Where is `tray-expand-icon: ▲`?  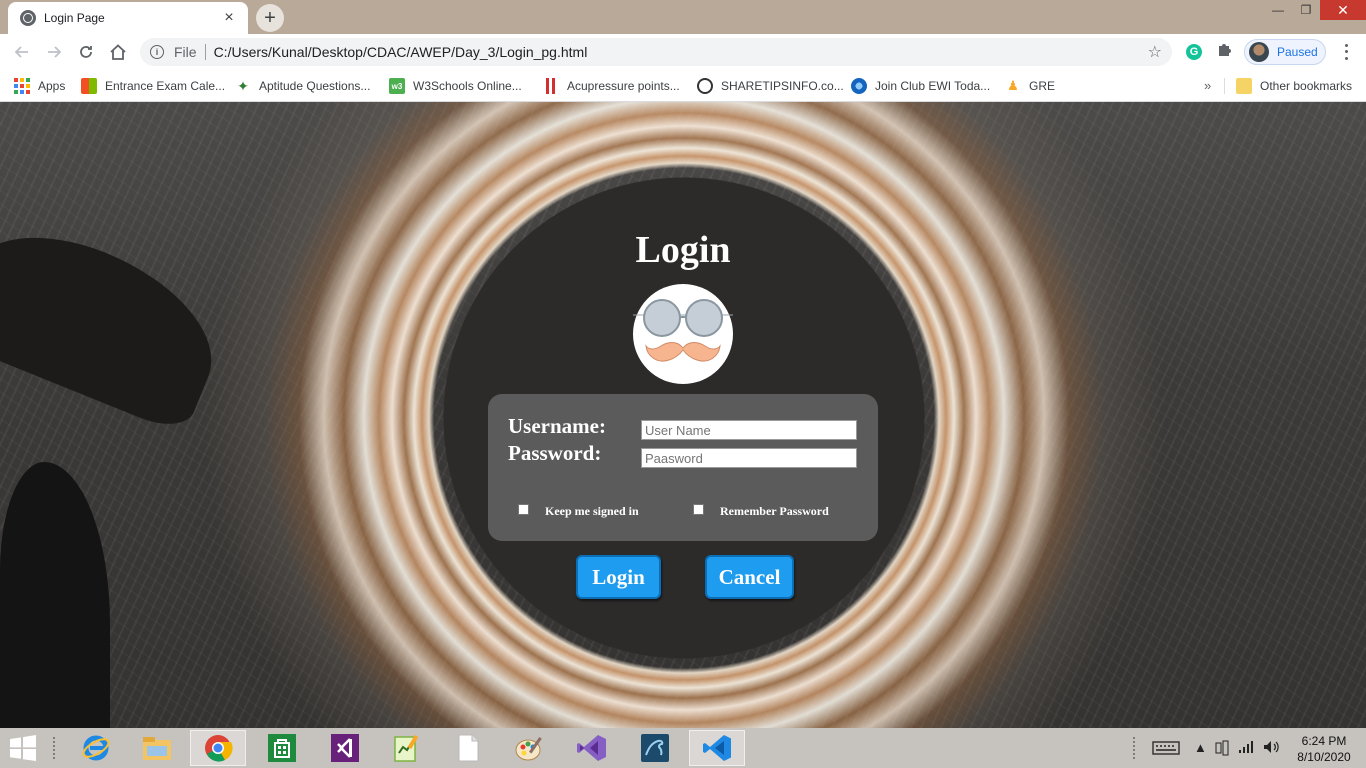 tray-expand-icon: ▲ is located at coordinates (1200, 747).